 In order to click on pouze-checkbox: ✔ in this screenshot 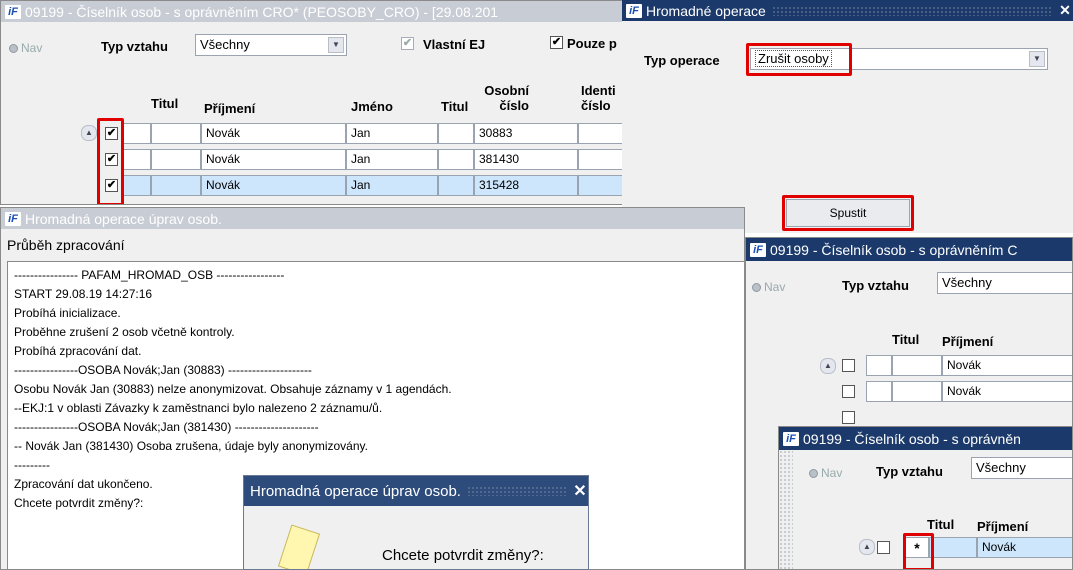, I will do `click(556, 42)`.